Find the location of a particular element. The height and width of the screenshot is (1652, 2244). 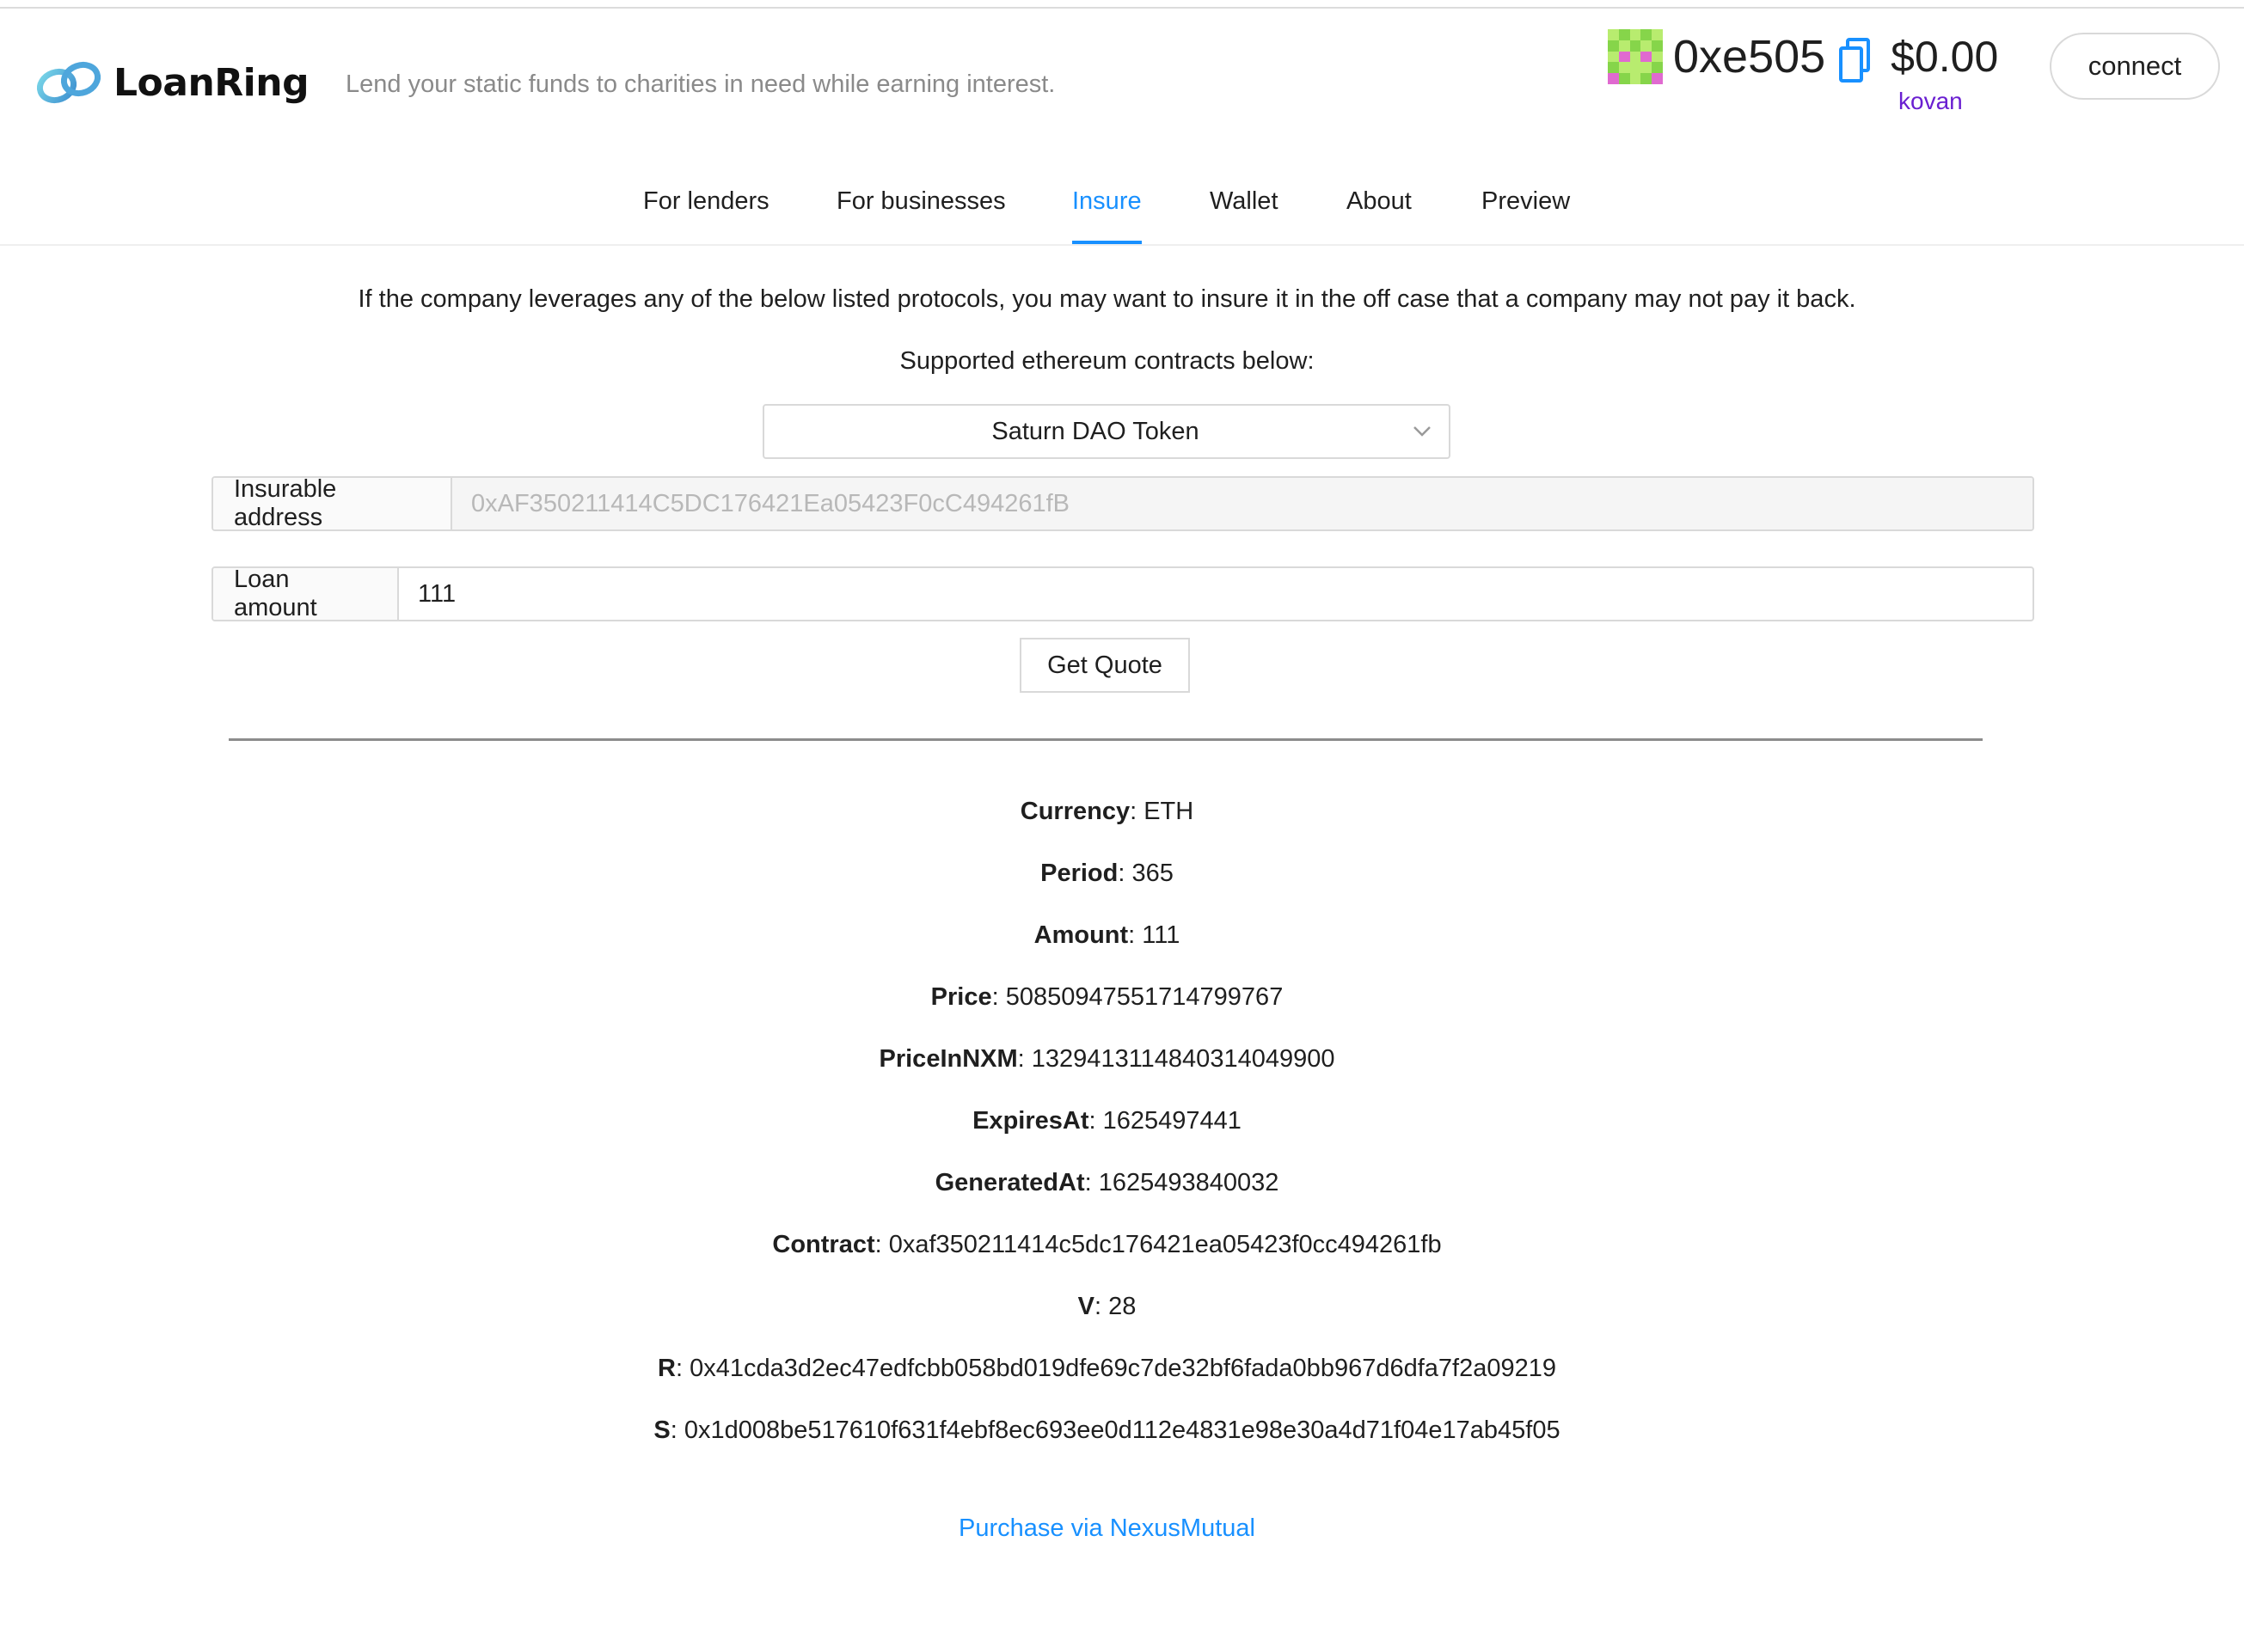

wallet-address: 0xe505 is located at coordinates (1749, 57).